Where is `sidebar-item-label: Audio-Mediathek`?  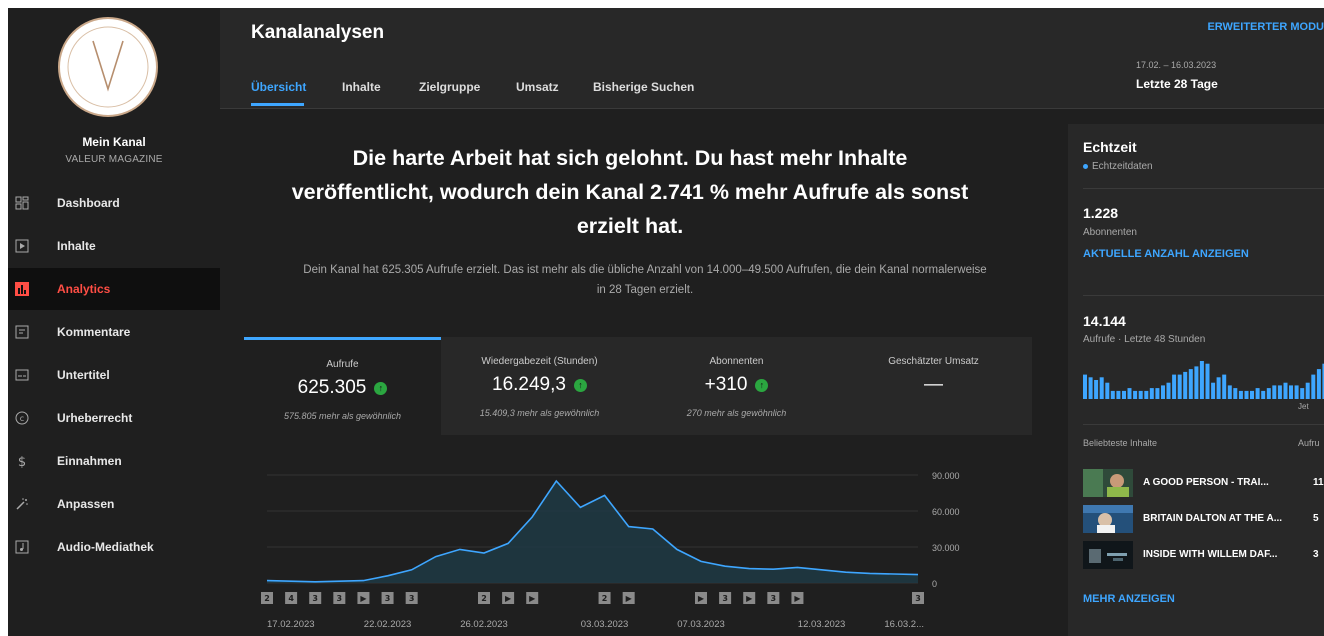 sidebar-item-label: Audio-Mediathek is located at coordinates (105, 547).